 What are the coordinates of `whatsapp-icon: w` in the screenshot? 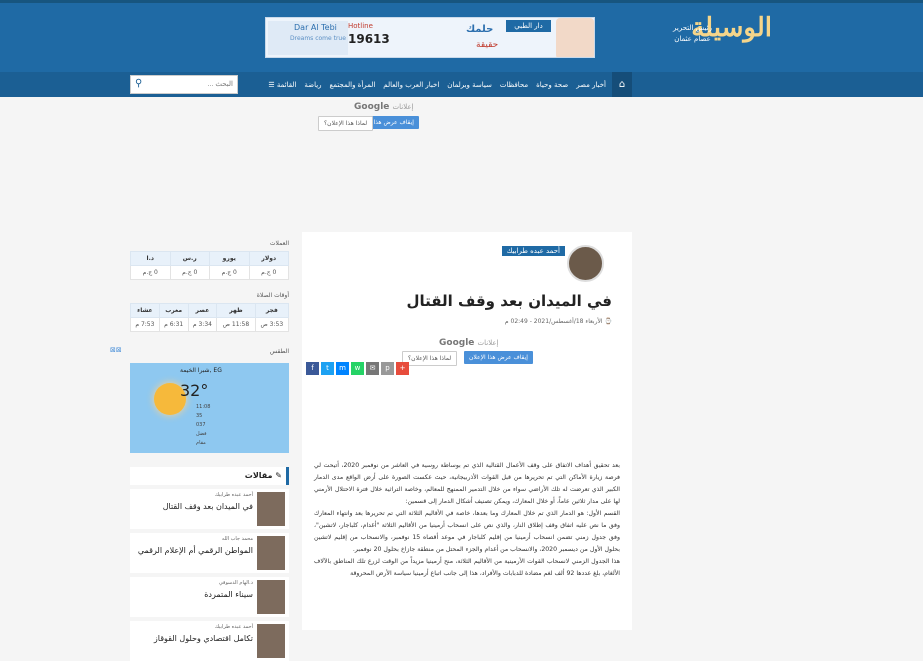 It's located at (357, 368).